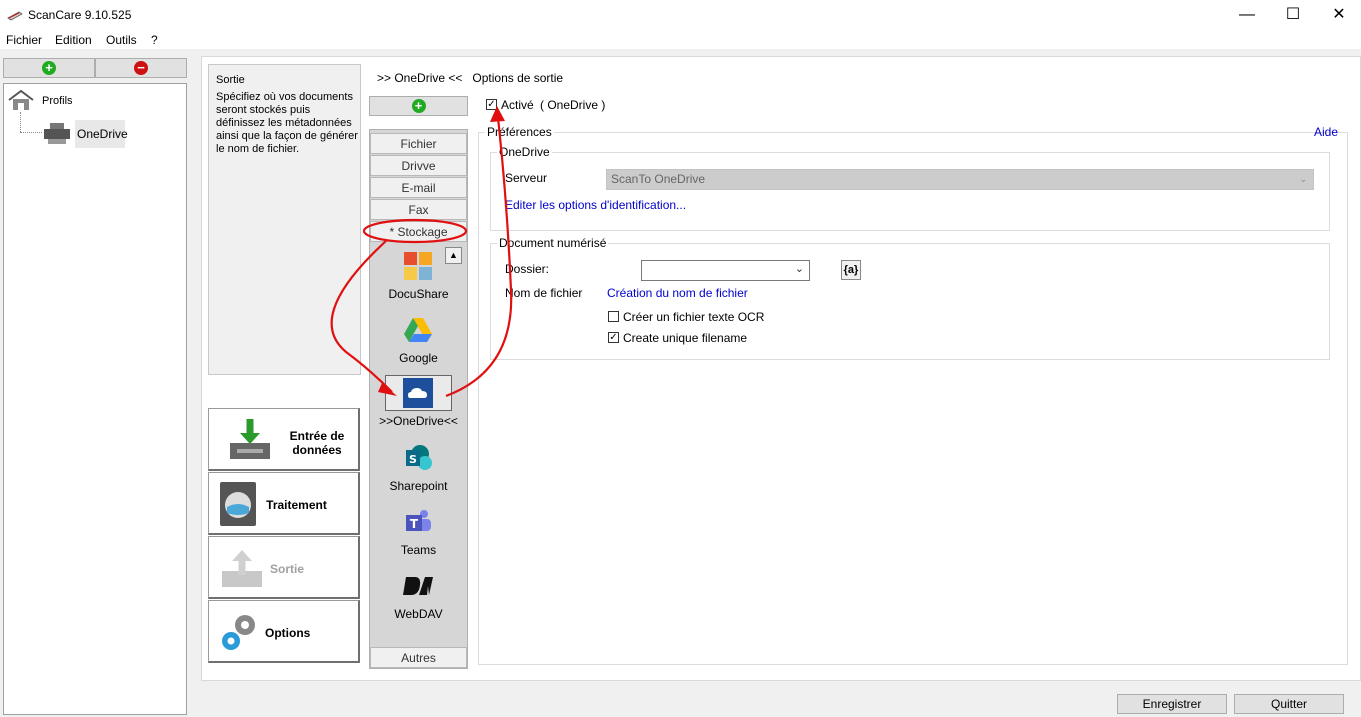 Image resolution: width=1361 pixels, height=717 pixels. Describe the element at coordinates (519, 132) in the screenshot. I see `preferences-legend: Préférences` at that location.